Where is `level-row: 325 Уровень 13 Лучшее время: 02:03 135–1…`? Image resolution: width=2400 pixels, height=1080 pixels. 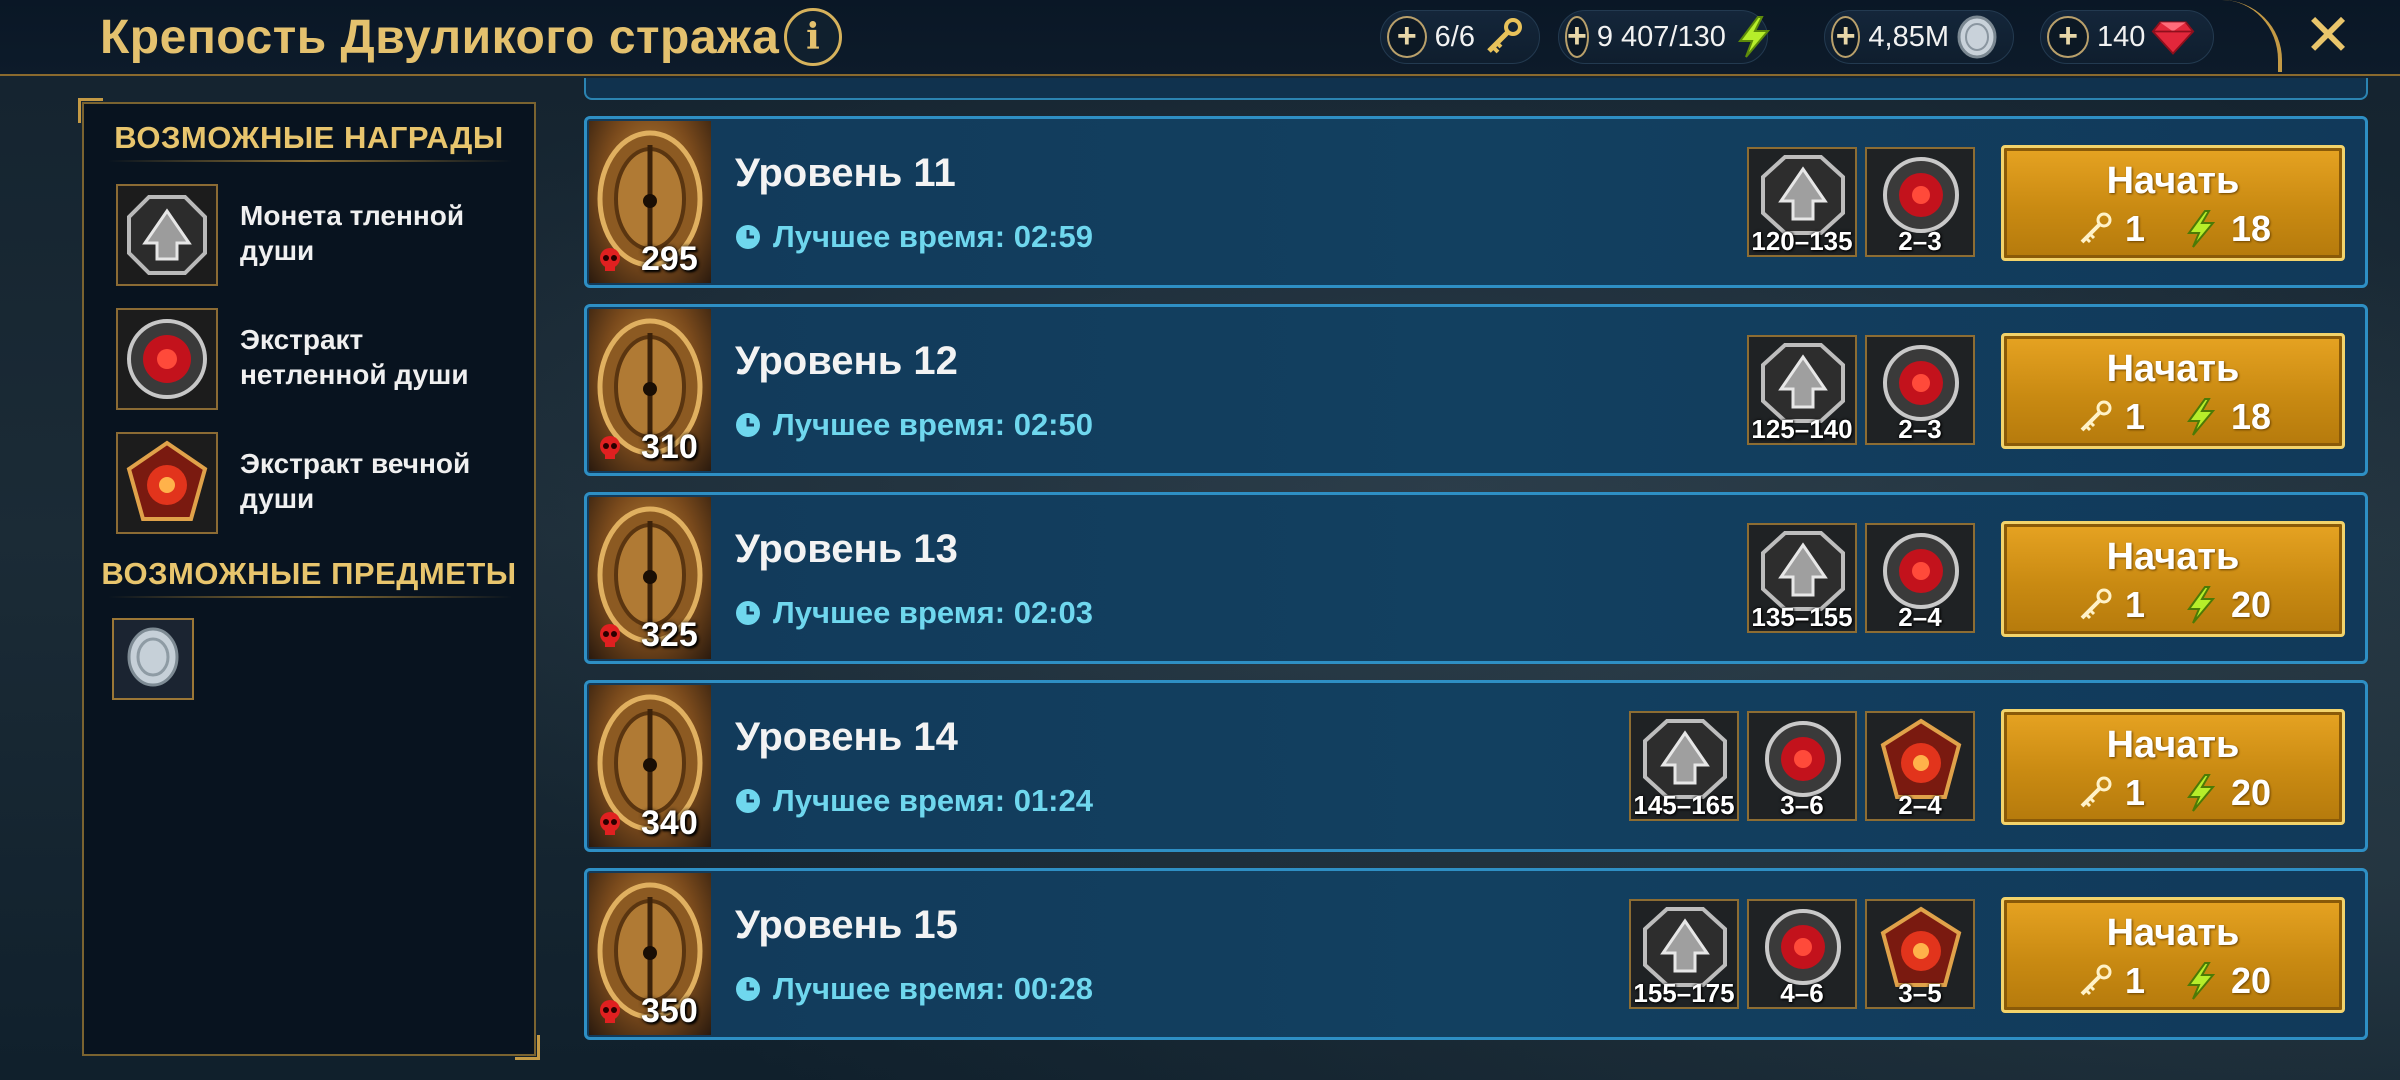 level-row: 325 Уровень 13 Лучшее время: 02:03 135–1… is located at coordinates (1476, 578).